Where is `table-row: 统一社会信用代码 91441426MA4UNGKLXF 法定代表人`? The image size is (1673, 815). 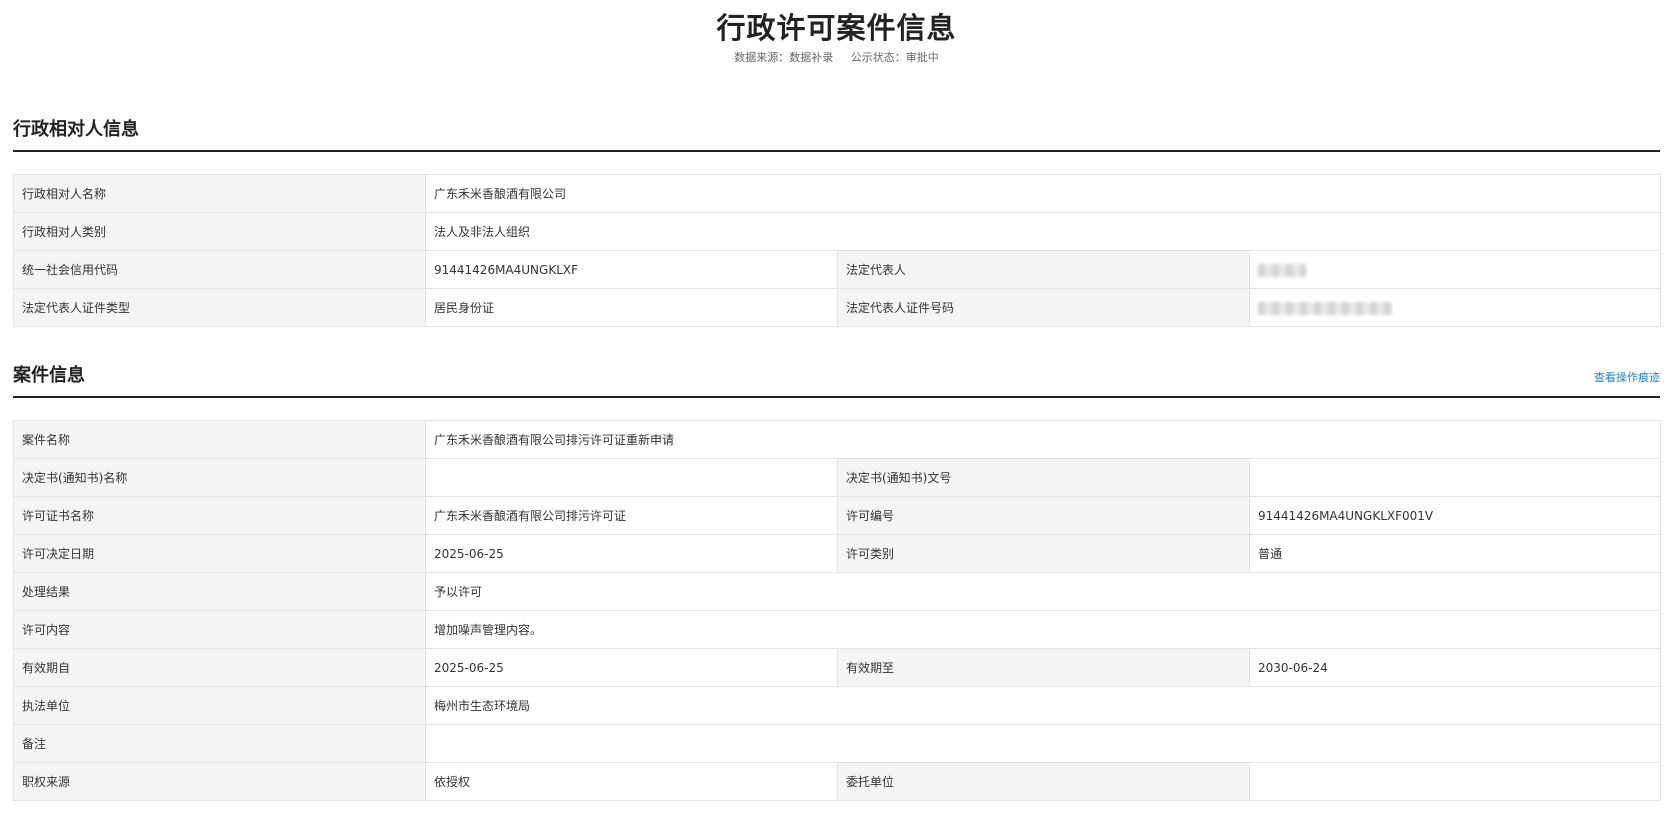
table-row: 统一社会信用代码 91441426MA4UNGKLXF 法定代表人 is located at coordinates (837, 269).